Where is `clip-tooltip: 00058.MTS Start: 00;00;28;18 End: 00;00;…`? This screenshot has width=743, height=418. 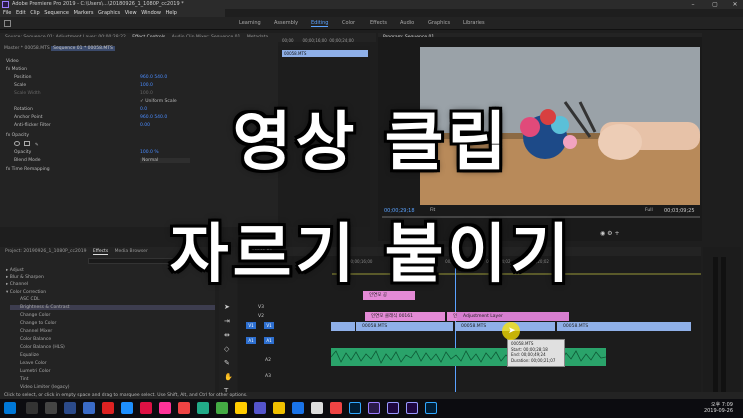
clip-tooltip: 00058.MTS Start: 00;00;28;18 End: 00;00;… is located at coordinates (536, 353).